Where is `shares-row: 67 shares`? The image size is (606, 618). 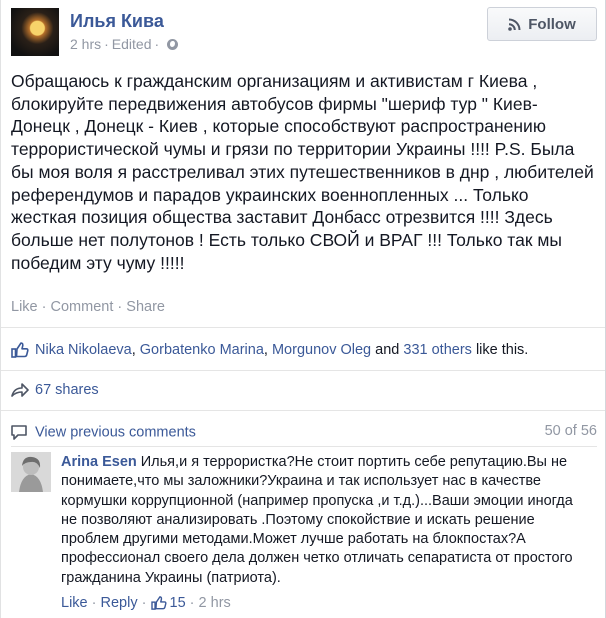
shares-row: 67 shares is located at coordinates (55, 390).